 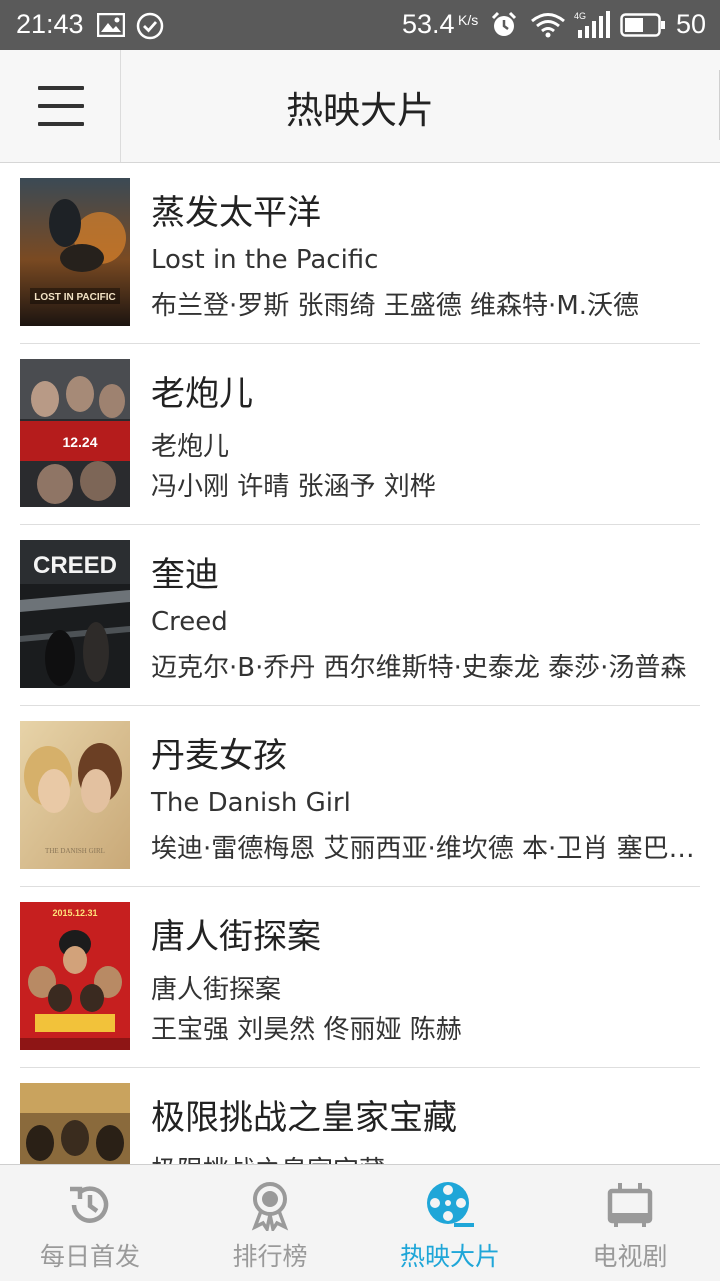 I want to click on page-title: 热映大片, so click(x=360, y=110).